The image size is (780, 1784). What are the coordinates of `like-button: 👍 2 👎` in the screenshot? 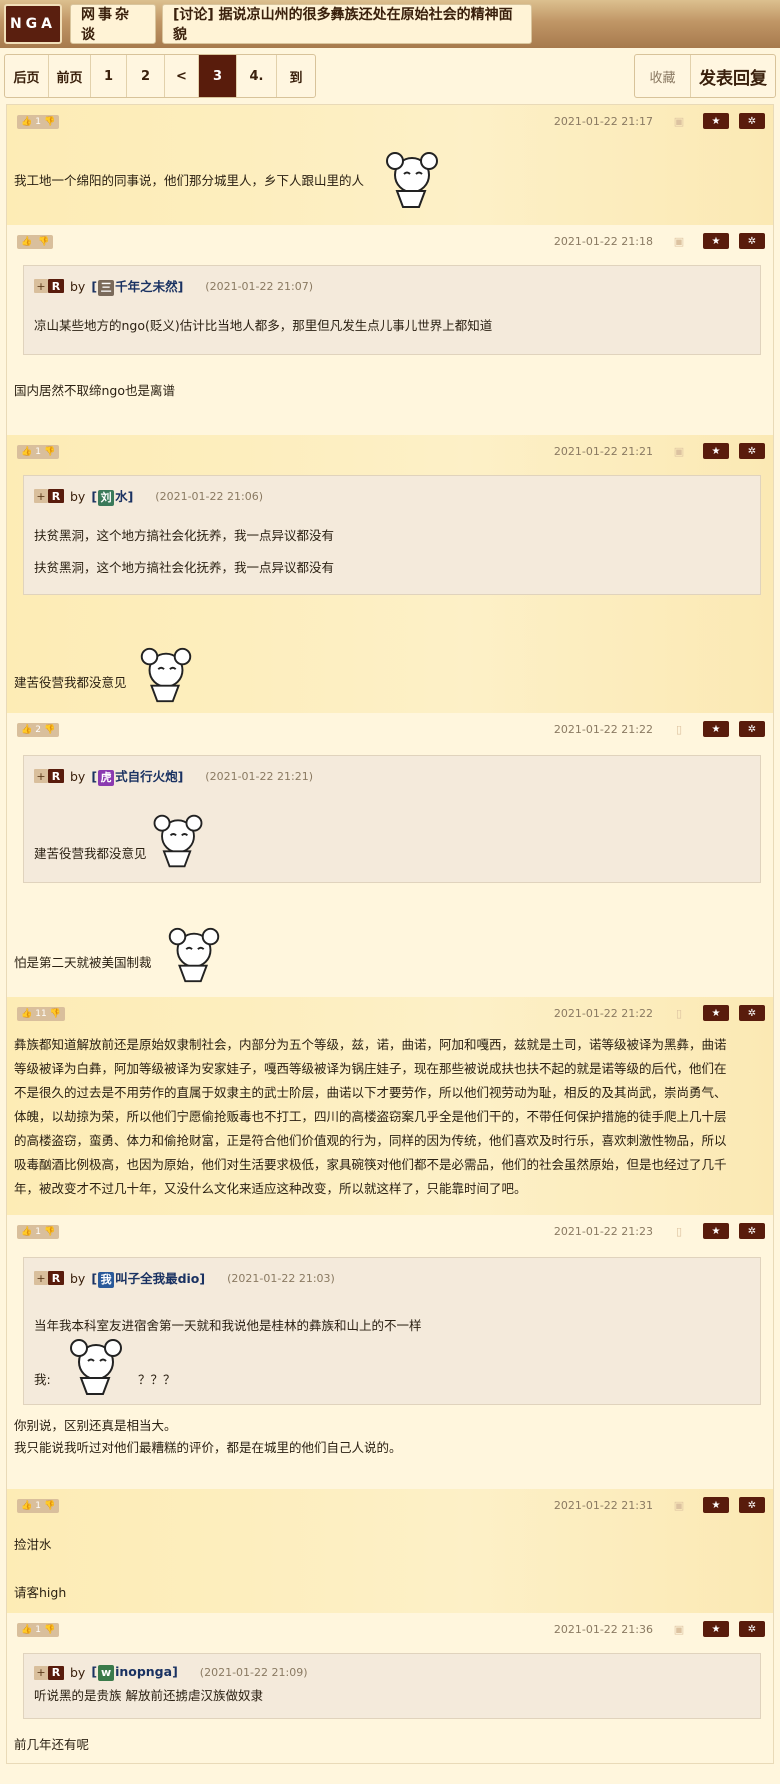 It's located at (38, 730).